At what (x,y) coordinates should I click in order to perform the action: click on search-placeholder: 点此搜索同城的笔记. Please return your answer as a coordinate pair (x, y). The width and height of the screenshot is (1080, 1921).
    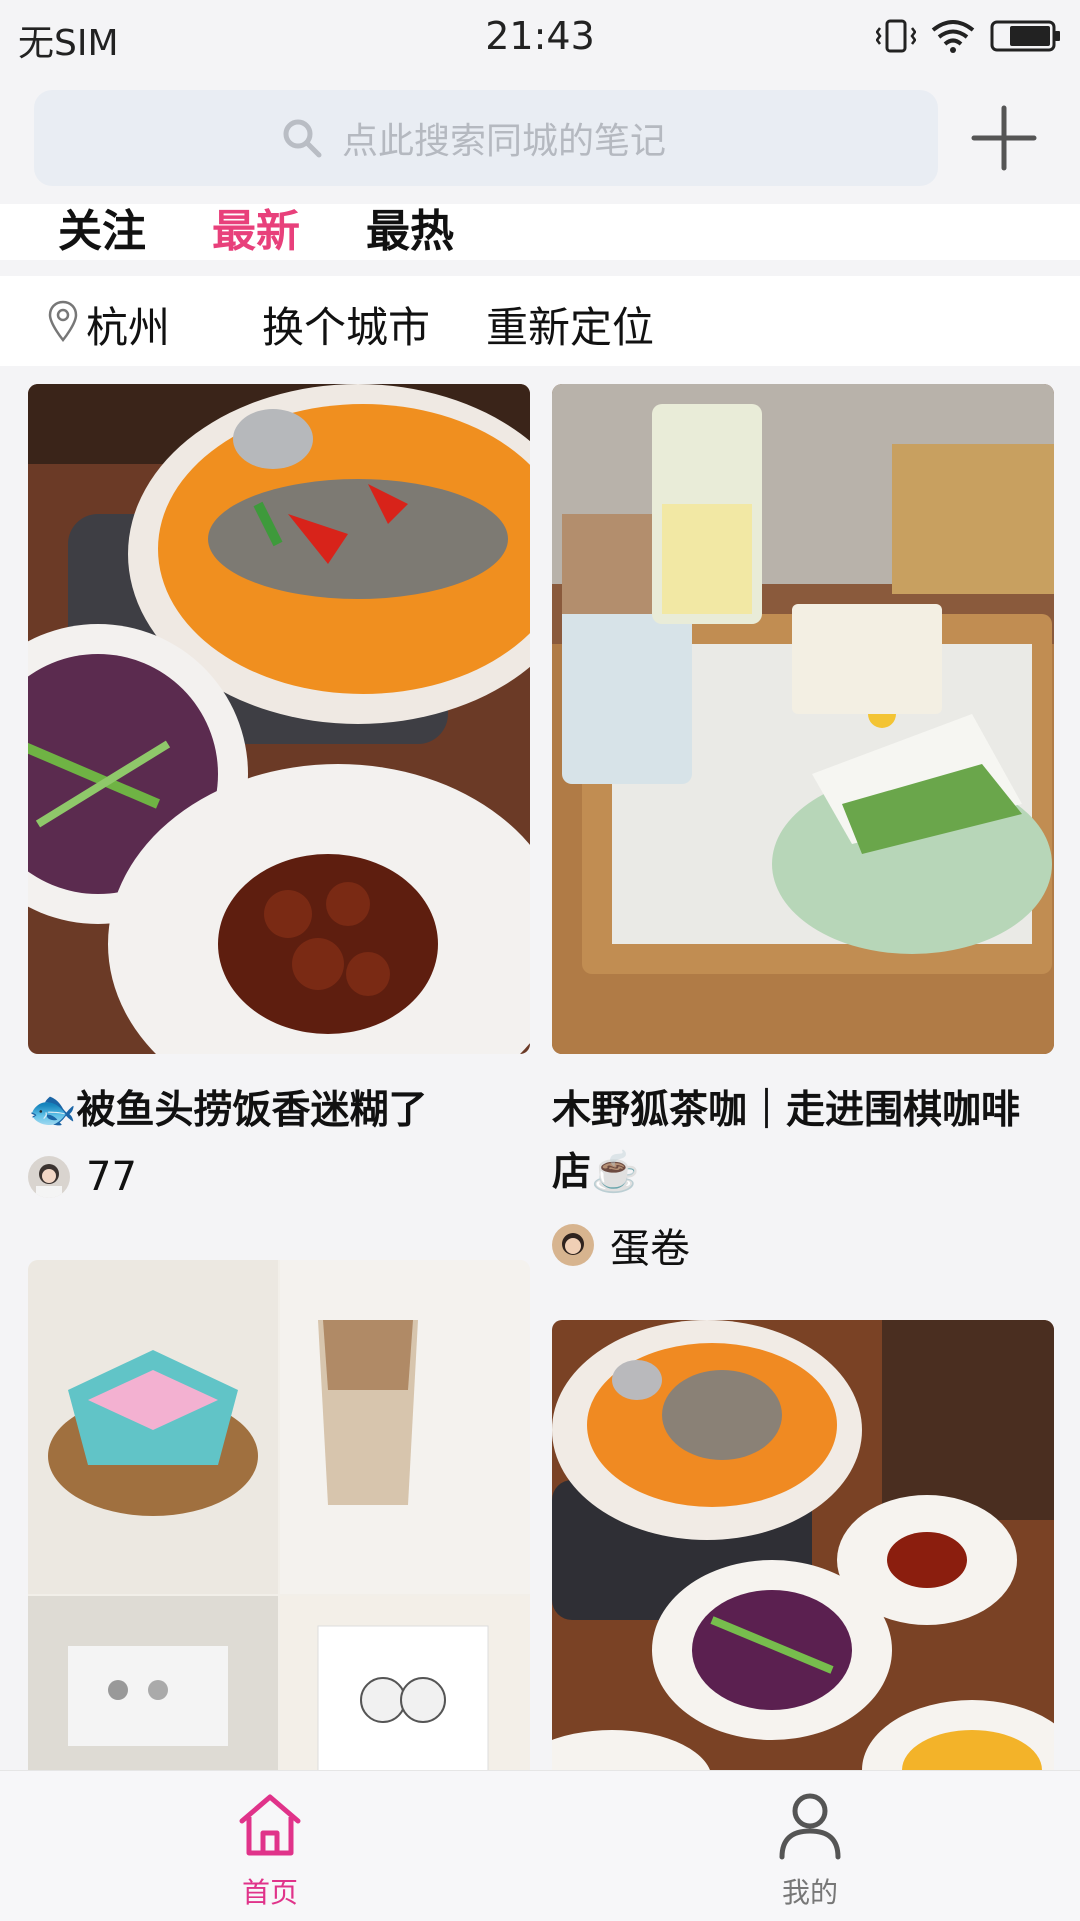
    Looking at the image, I should click on (504, 141).